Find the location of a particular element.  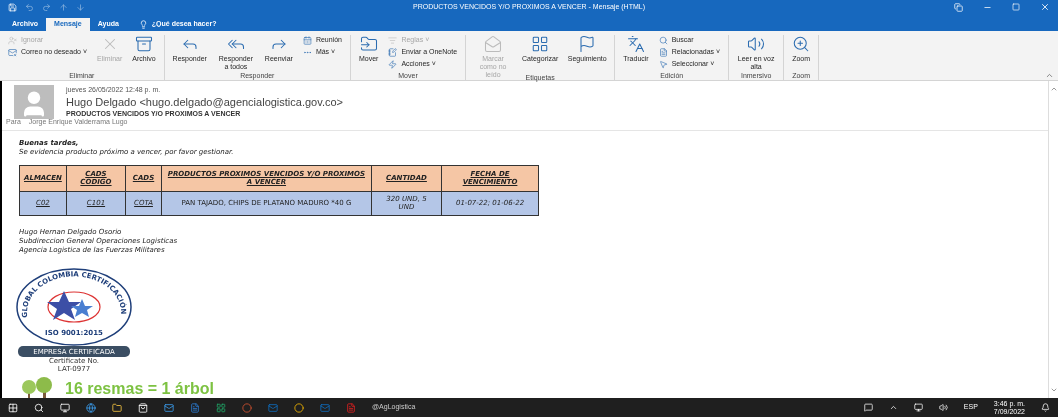

store-icon is located at coordinates (143, 407).